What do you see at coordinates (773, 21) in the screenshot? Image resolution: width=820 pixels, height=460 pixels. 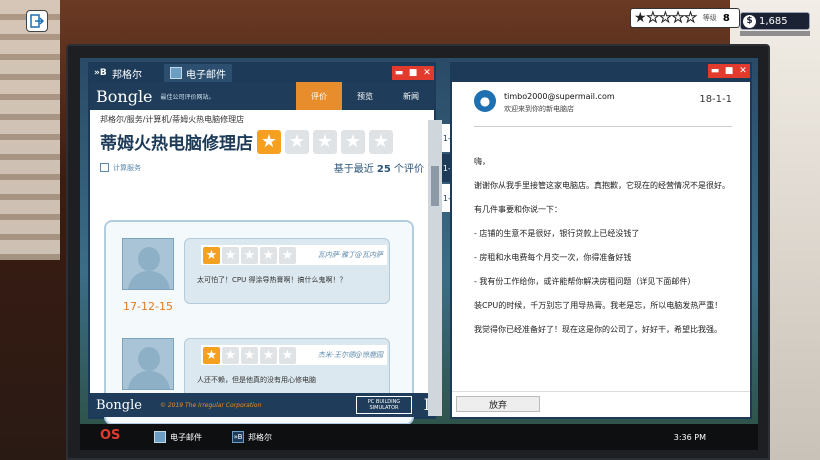 I see `money-value: 1,685` at bounding box center [773, 21].